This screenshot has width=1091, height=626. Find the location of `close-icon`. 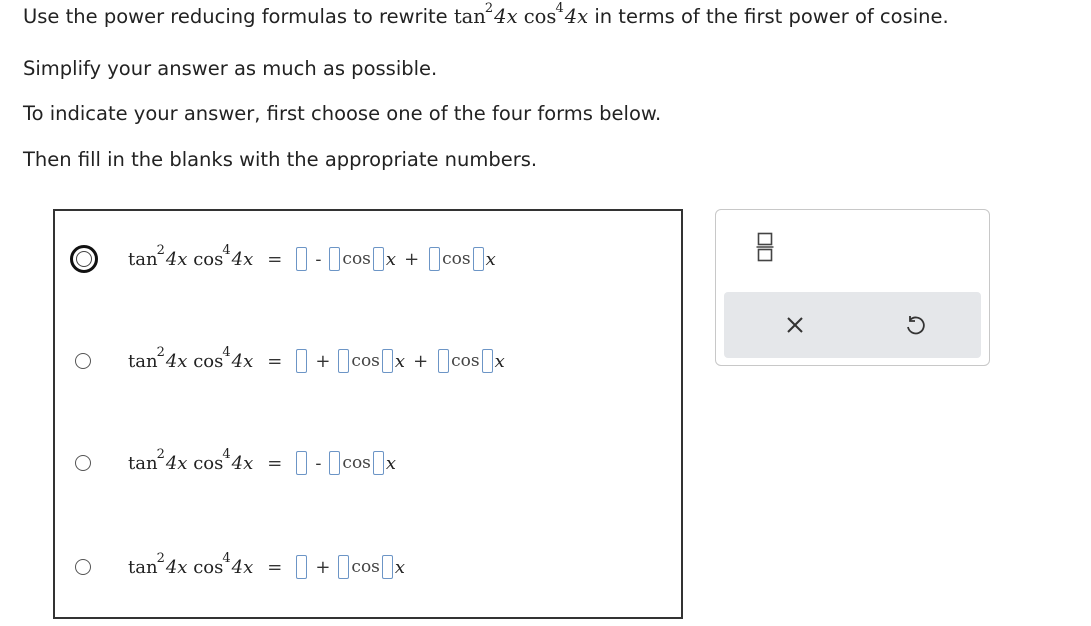

close-icon is located at coordinates (795, 325).